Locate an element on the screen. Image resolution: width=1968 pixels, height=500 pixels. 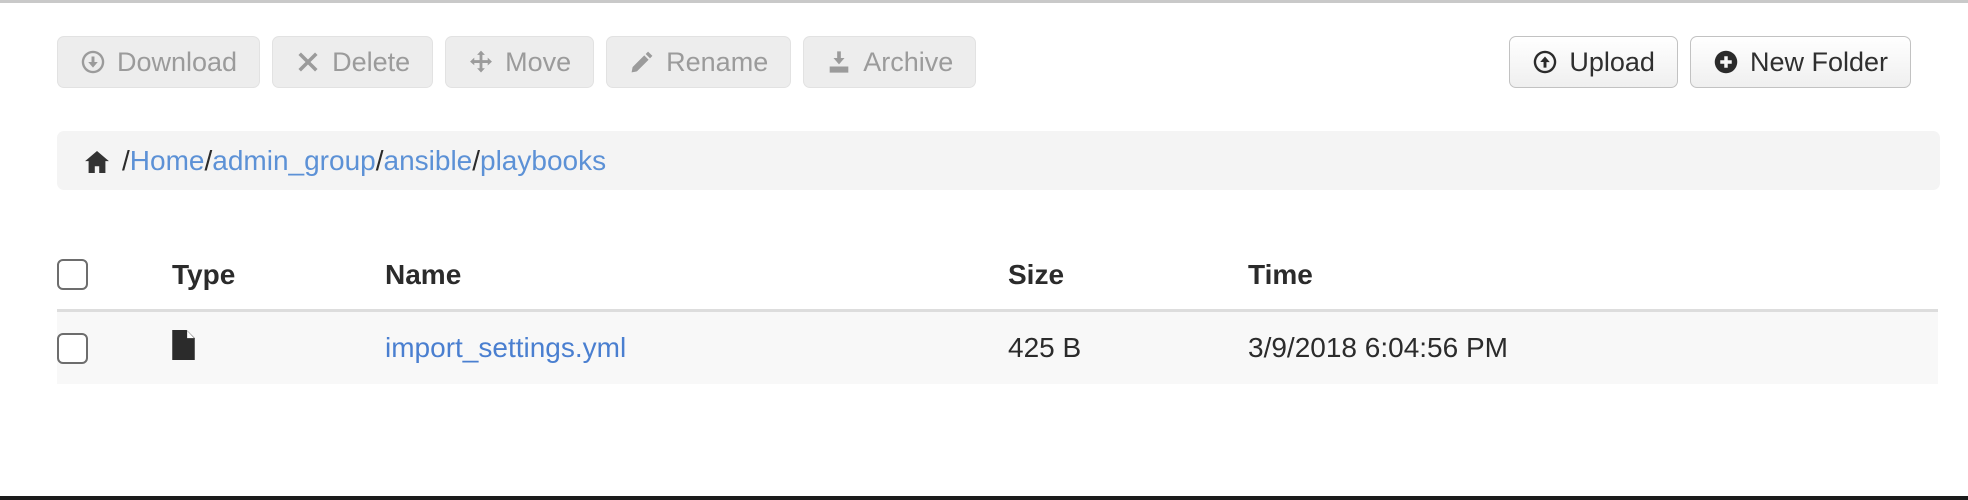
toolbar-left-group: Download Delete Move Rename Archive is located at coordinates (517, 62).